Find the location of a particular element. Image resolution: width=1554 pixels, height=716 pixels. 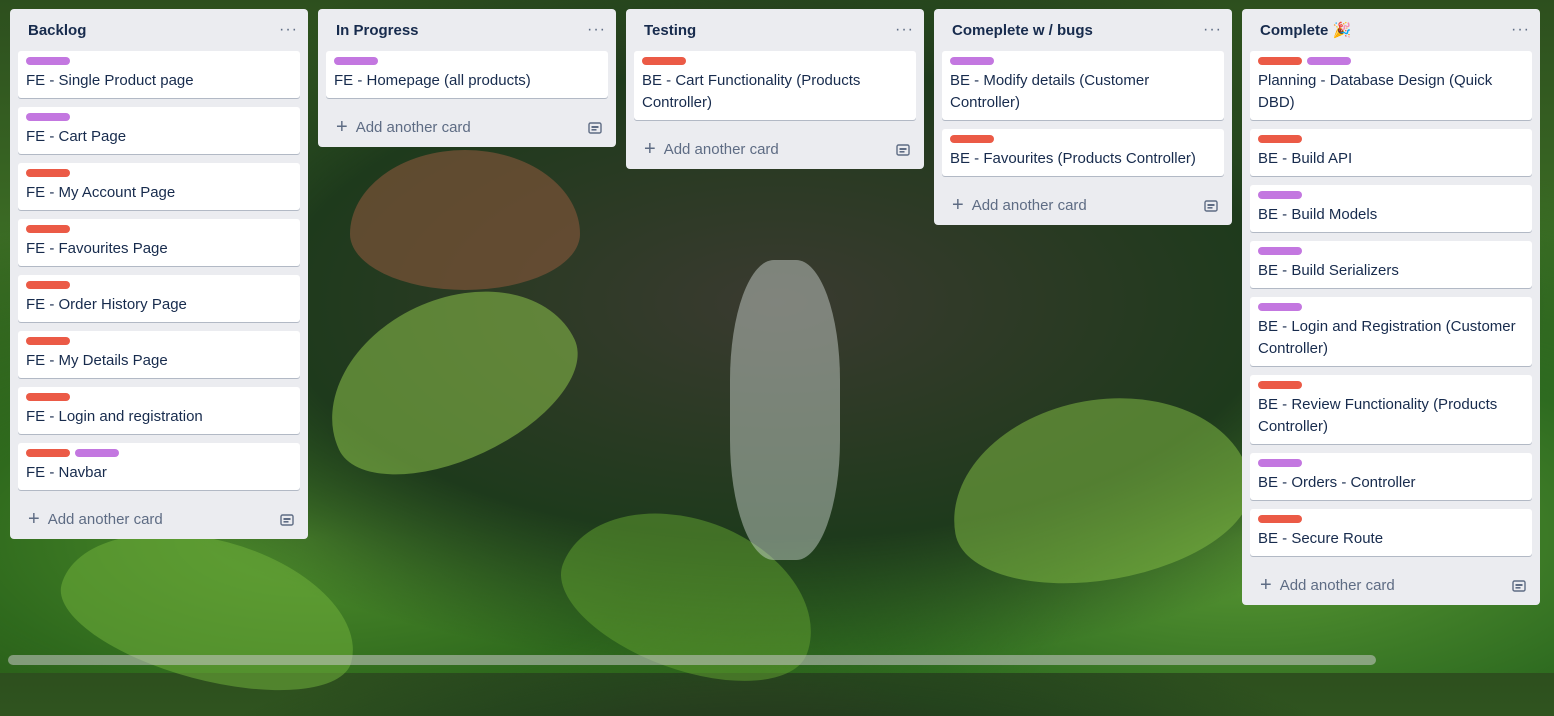

card: BE - Favourites (Products Controller) is located at coordinates (1083, 152).